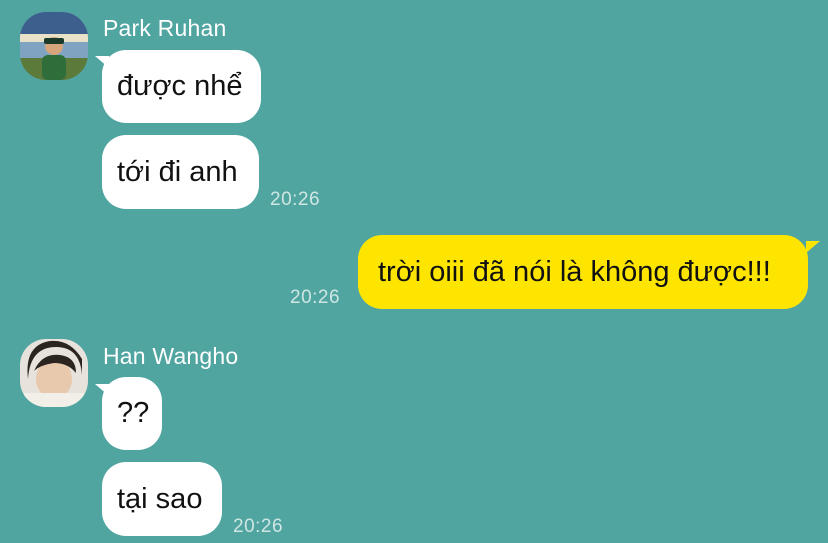  Describe the element at coordinates (813, 247) in the screenshot. I see `bubble-tail` at that location.